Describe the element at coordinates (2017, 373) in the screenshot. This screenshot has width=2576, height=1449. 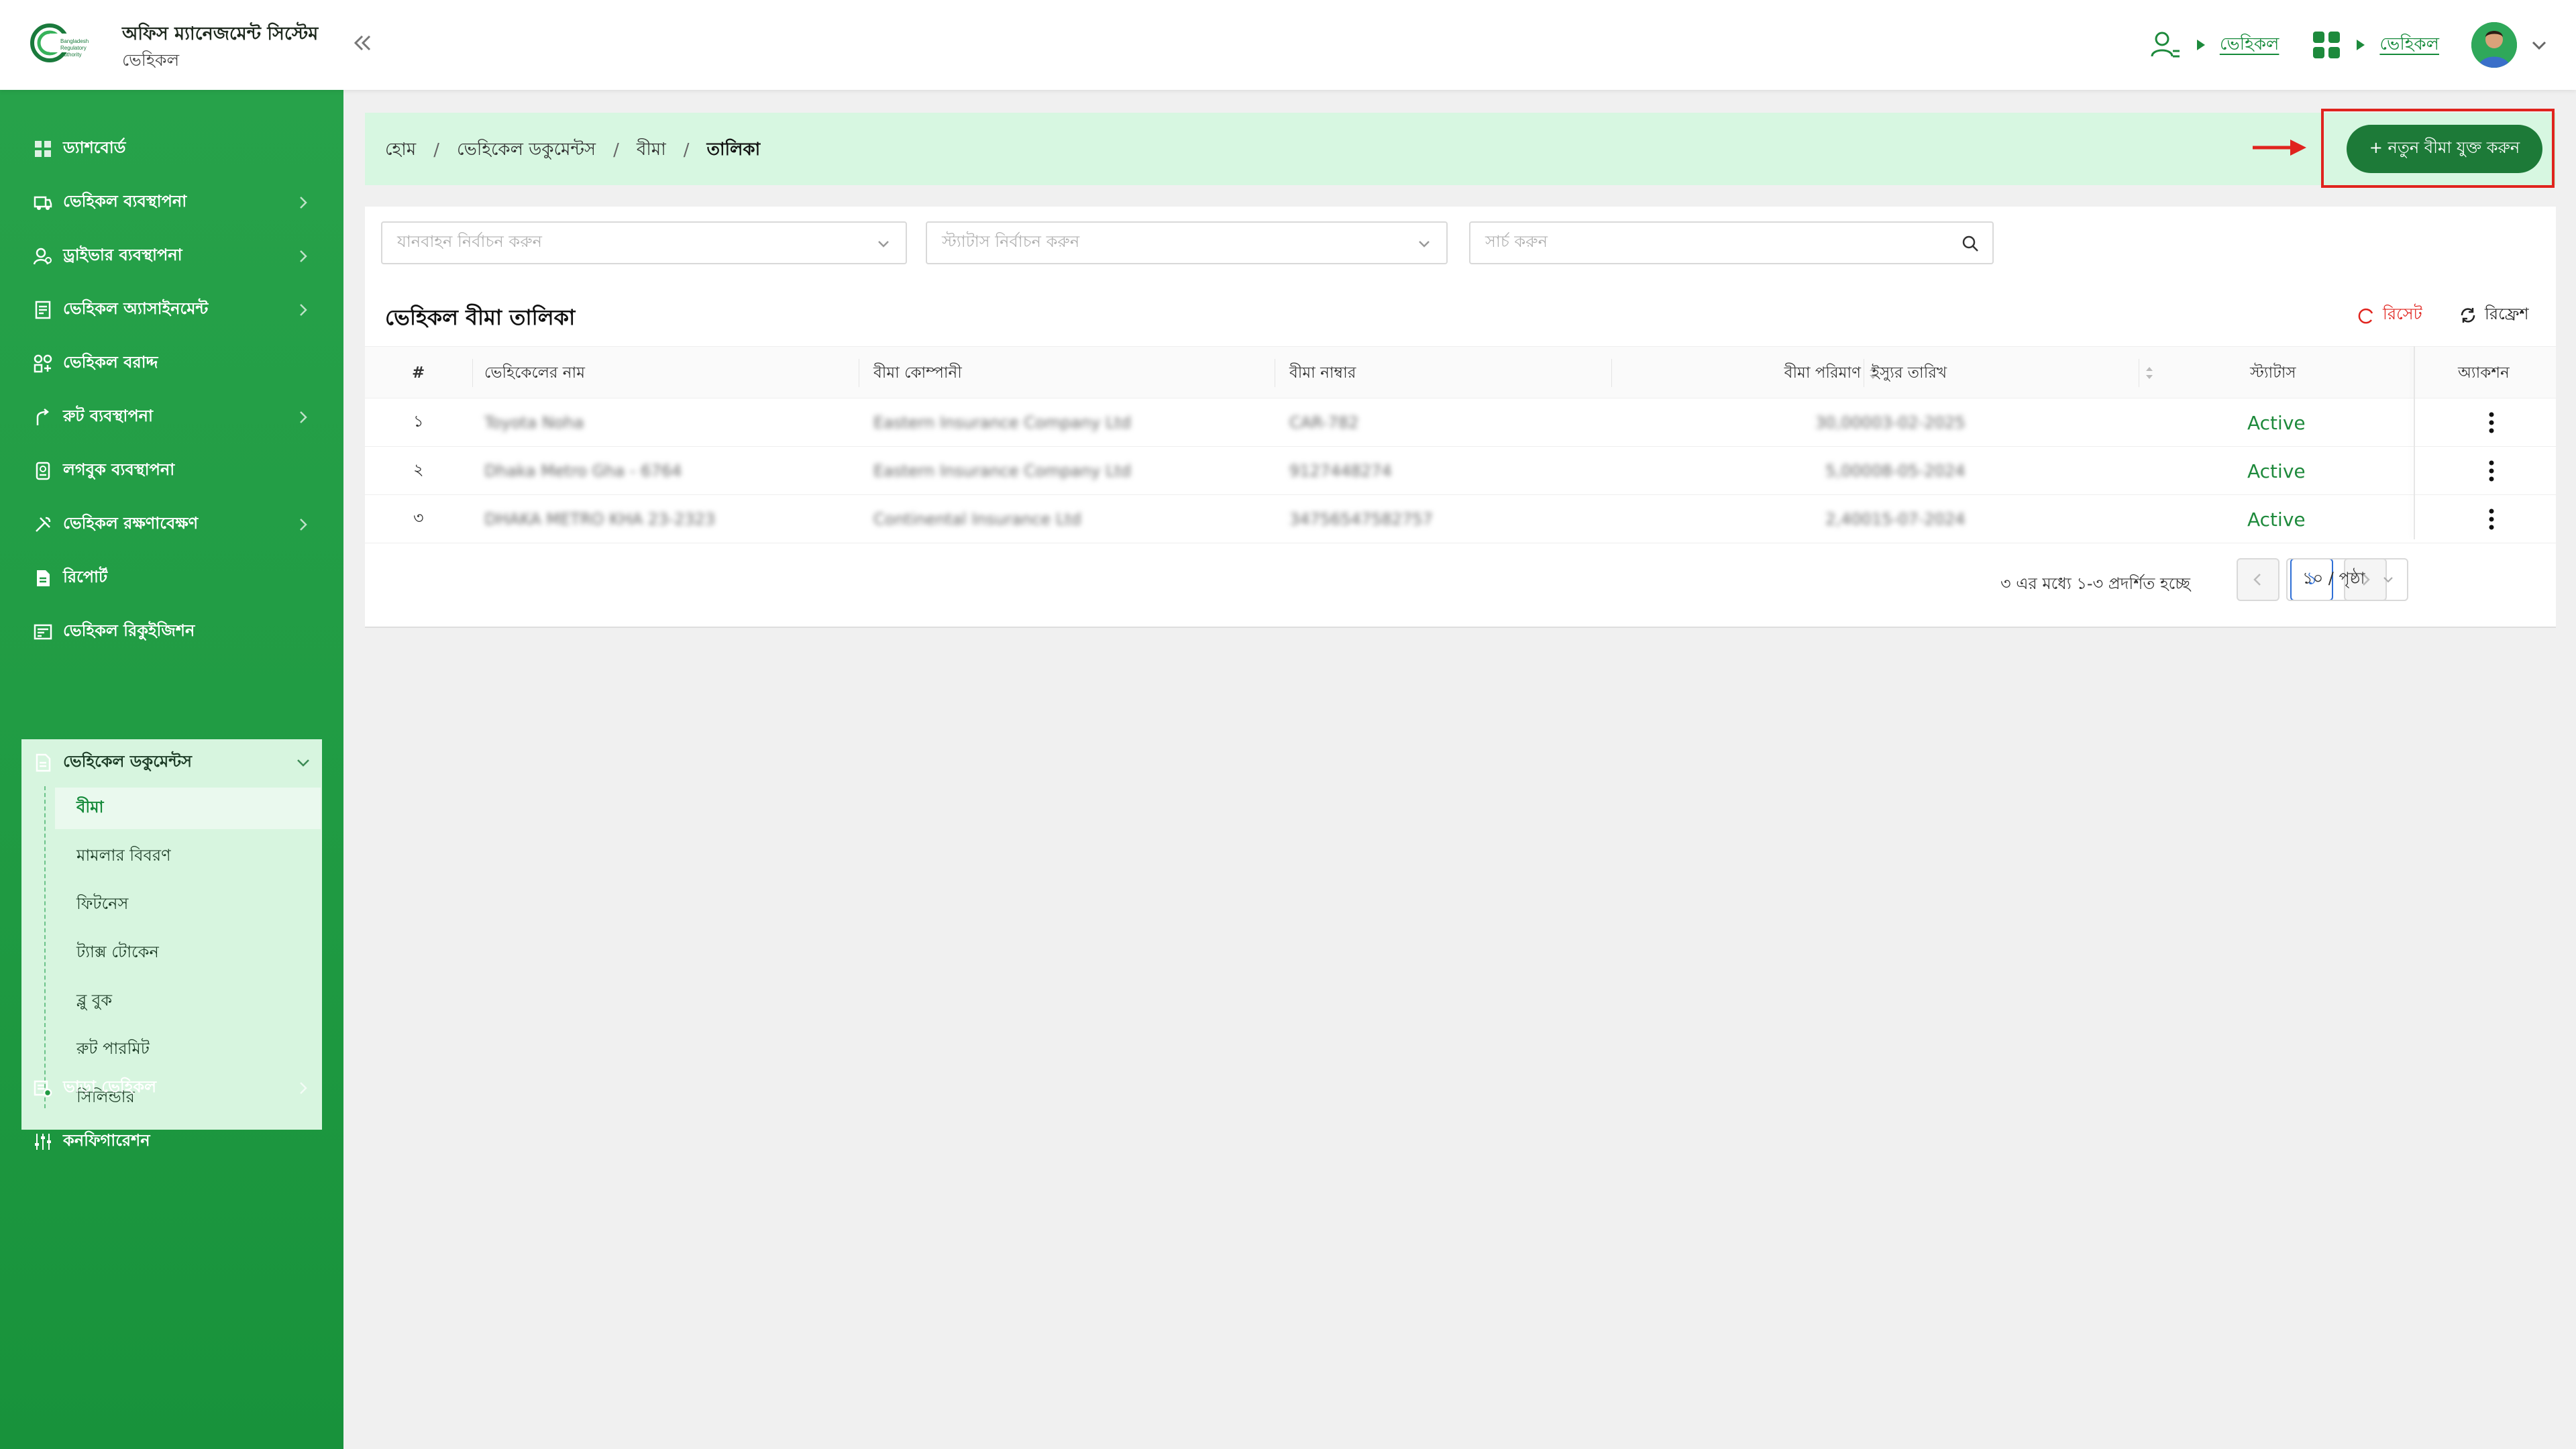
I see `column-header-issue-date: ইস্যুর তারিখ` at that location.